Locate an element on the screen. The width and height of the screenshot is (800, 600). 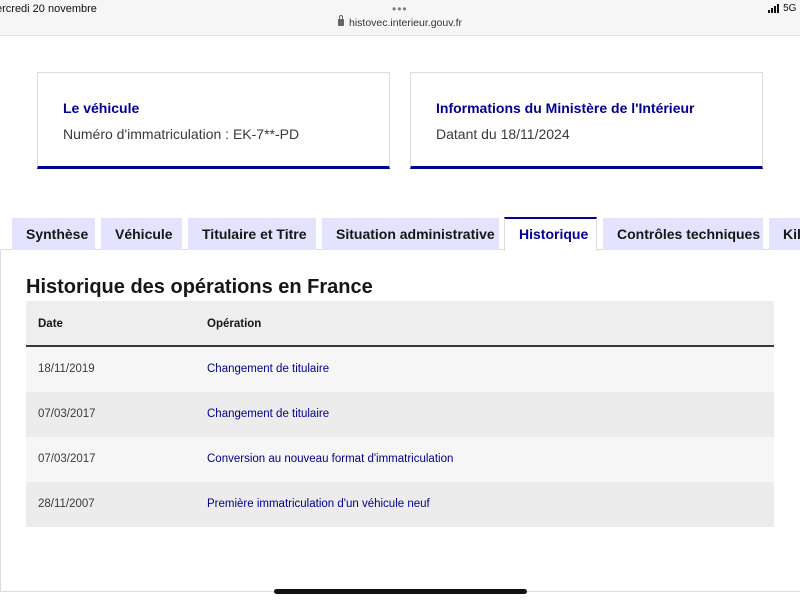
address-bar: histovec.interieur.gouv.fr is located at coordinates (400, 22).